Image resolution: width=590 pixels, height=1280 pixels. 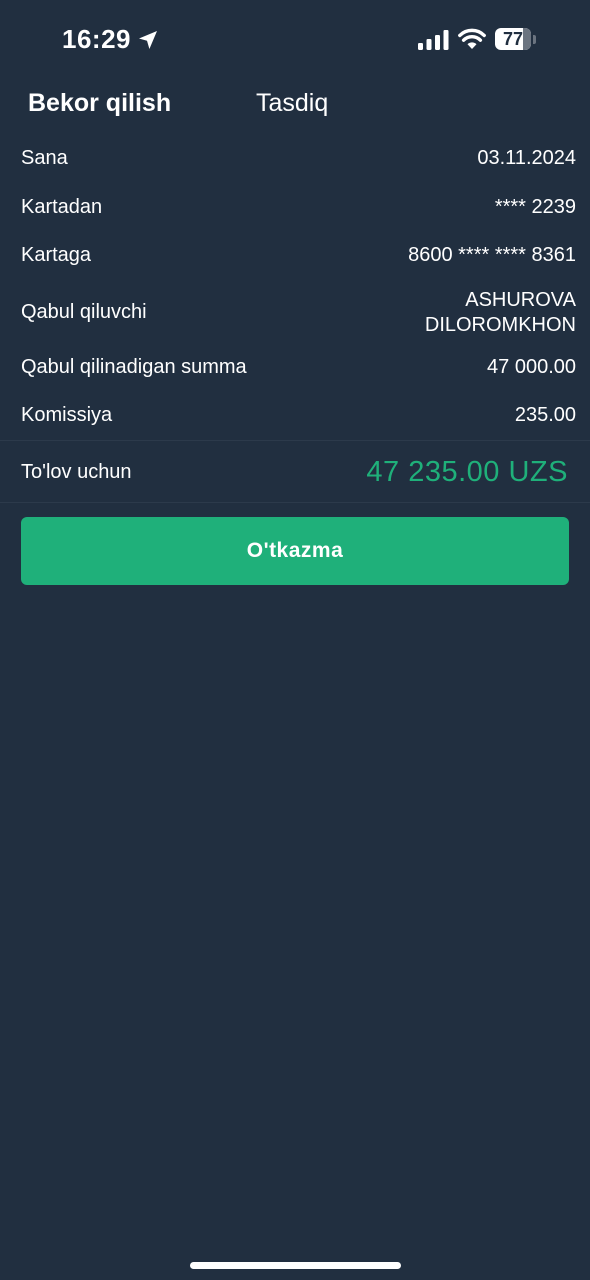 What do you see at coordinates (292, 103) in the screenshot?
I see `confirm-tab: Tasdiq` at bounding box center [292, 103].